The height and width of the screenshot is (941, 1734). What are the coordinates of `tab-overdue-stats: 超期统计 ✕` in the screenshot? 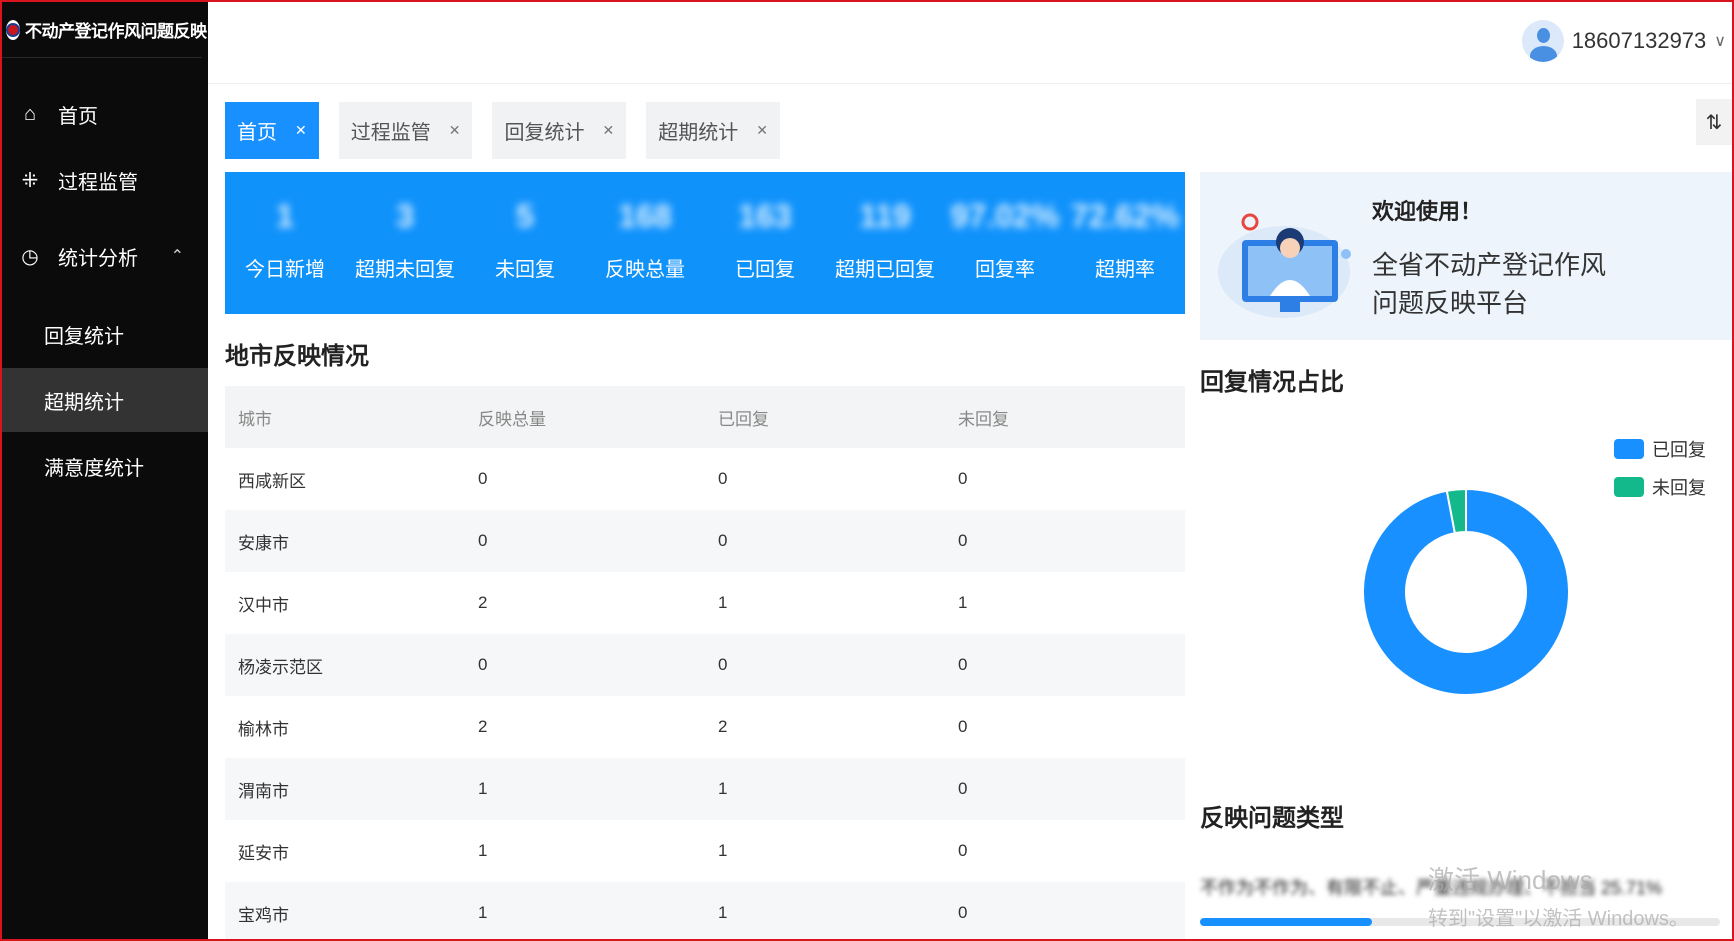 It's located at (713, 130).